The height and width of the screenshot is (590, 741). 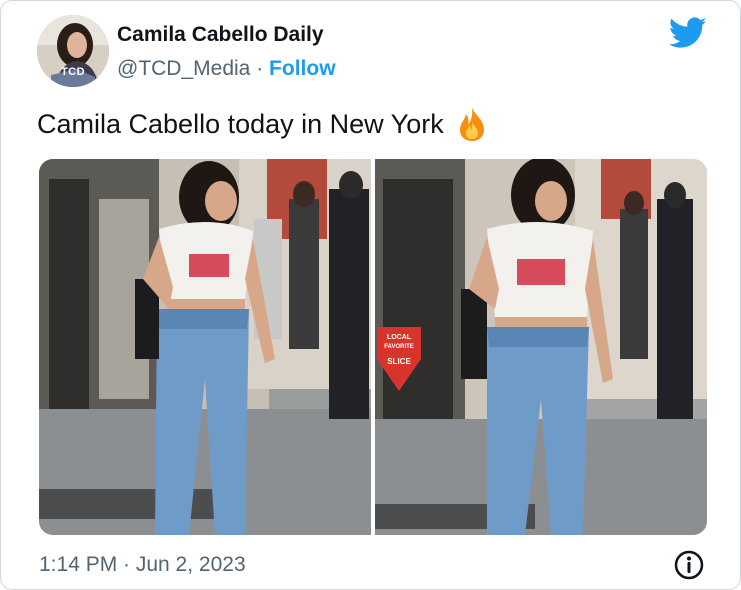 I want to click on handle-line: @TCD_Media · Follow, so click(x=226, y=69).